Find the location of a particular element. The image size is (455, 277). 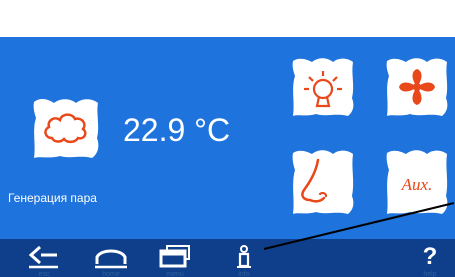

aux-label: Aux. is located at coordinates (417, 184).